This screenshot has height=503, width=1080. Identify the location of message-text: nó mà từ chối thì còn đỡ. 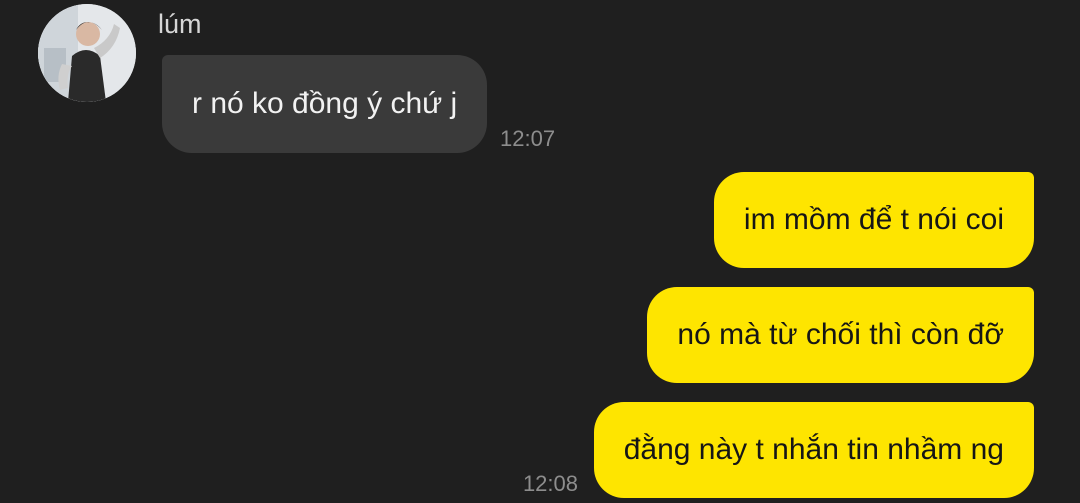
(840, 334).